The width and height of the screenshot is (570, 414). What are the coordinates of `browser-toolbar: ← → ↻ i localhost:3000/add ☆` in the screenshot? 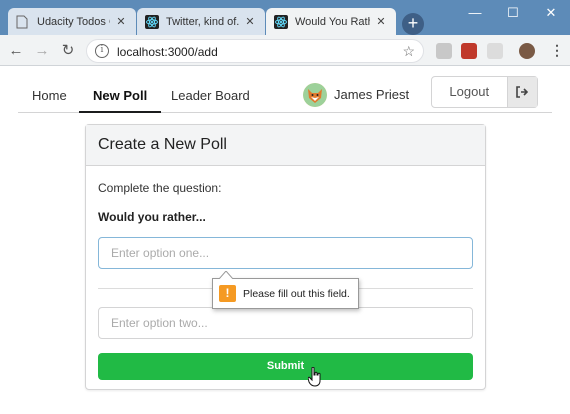 It's located at (285, 50).